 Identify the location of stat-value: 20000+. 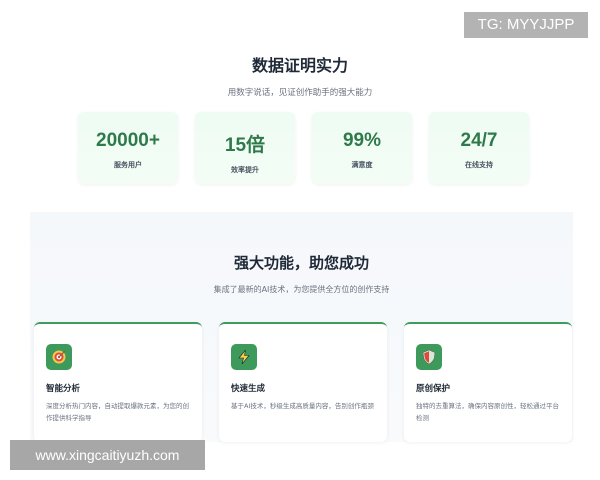
(128, 140).